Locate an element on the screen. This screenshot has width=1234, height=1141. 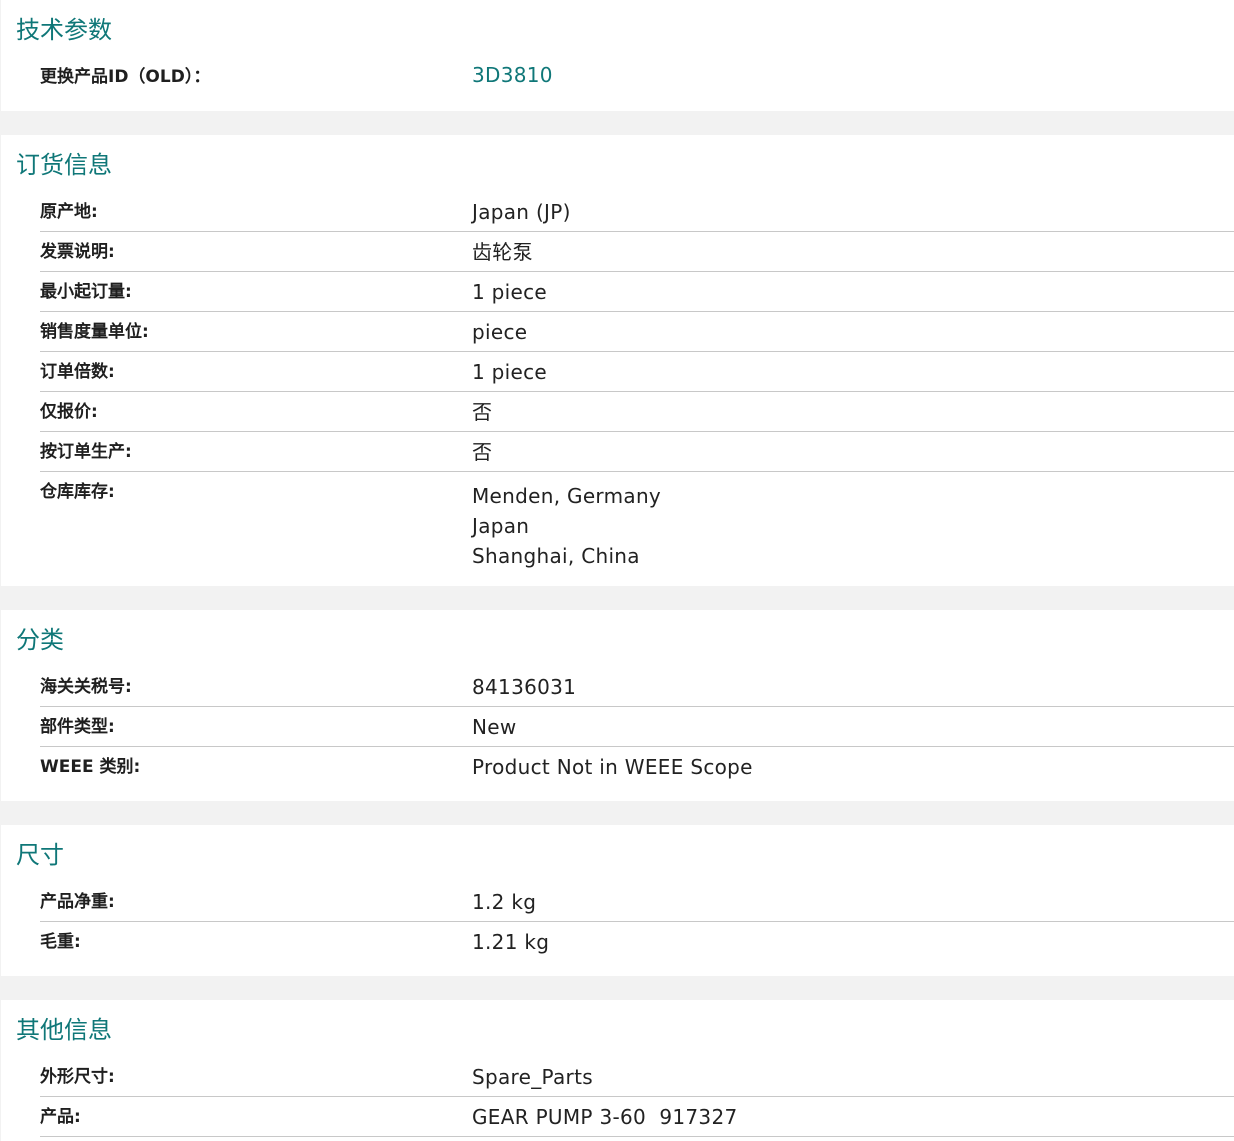
spec-label: 销售度量单位: is located at coordinates (94, 332).